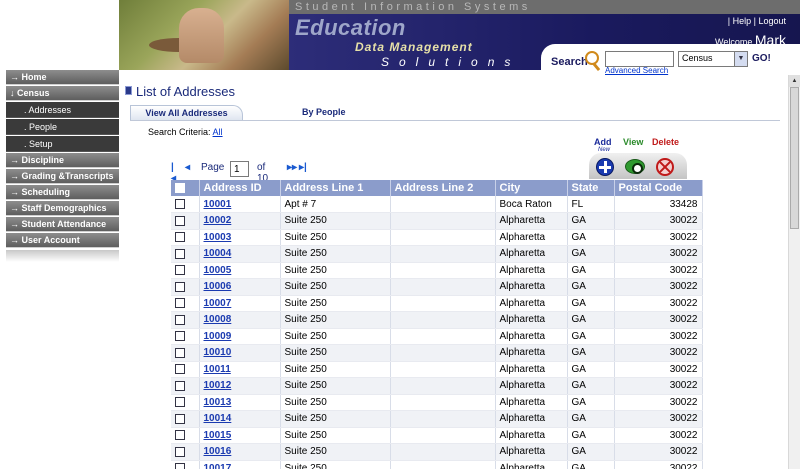 The image size is (800, 469). I want to click on col-address-line-1: Address Line 1, so click(335, 188).